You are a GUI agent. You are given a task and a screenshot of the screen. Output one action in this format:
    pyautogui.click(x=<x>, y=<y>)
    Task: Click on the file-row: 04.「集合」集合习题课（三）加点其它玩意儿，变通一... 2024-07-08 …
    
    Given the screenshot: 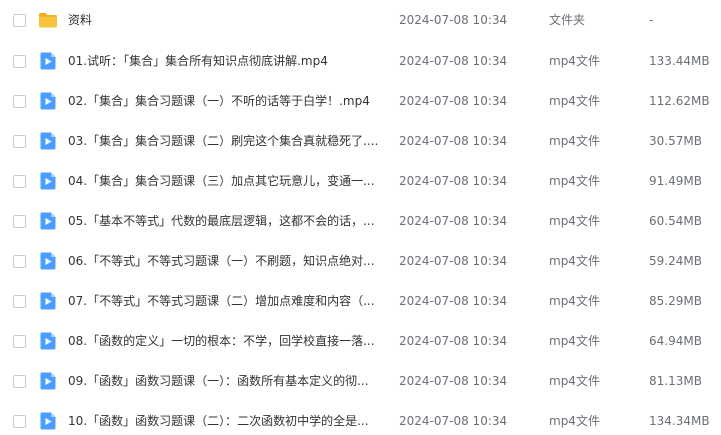 What is the action you would take?
    pyautogui.click(x=360, y=181)
    